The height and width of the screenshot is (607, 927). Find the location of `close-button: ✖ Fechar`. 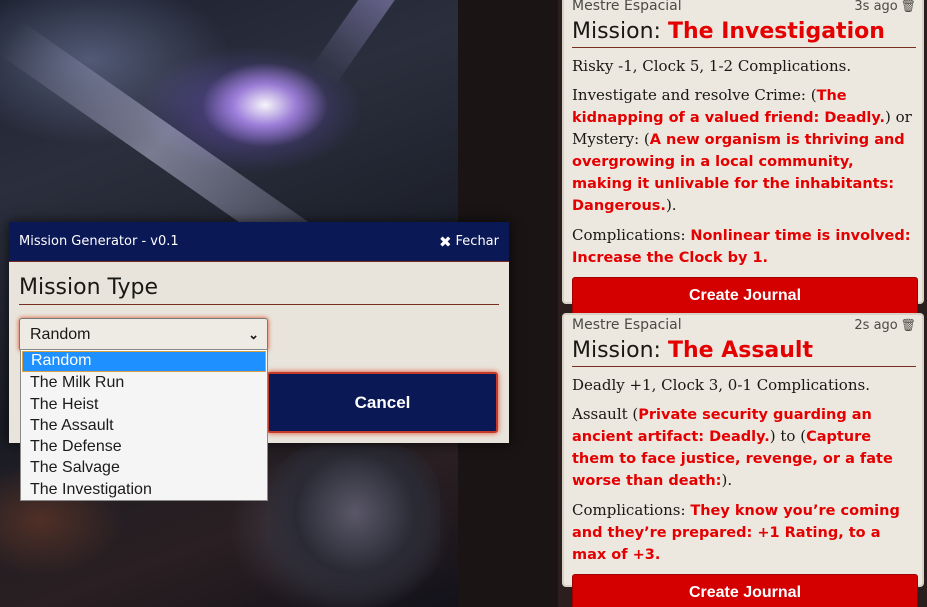

close-button: ✖ Fechar is located at coordinates (469, 242).